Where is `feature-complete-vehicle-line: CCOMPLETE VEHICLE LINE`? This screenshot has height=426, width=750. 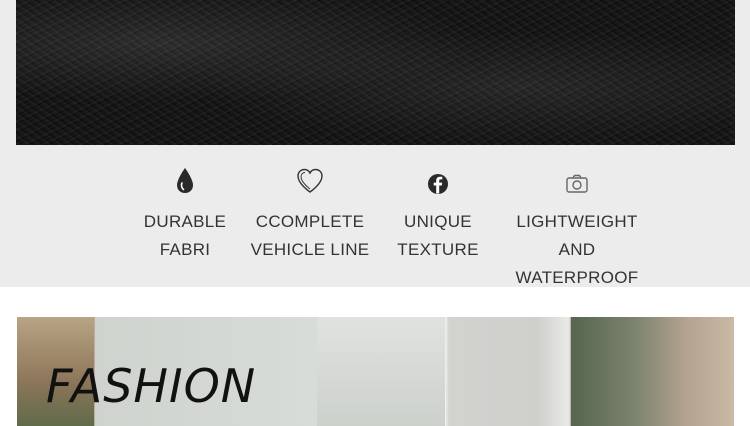
feature-complete-vehicle-line: CCOMPLETE VEHICLE LINE is located at coordinates (310, 215).